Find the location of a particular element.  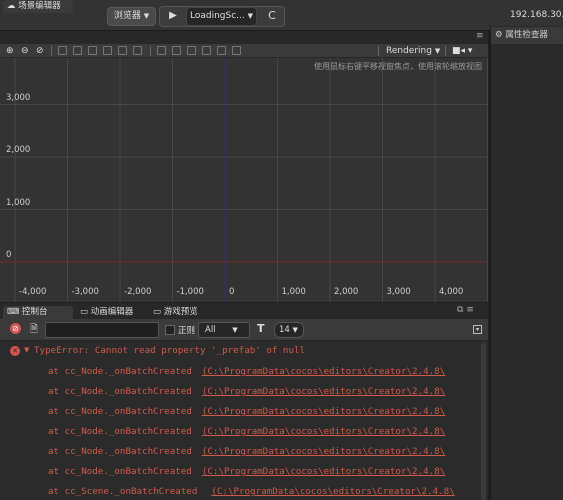

align-hcenter-icon is located at coordinates (122, 50).